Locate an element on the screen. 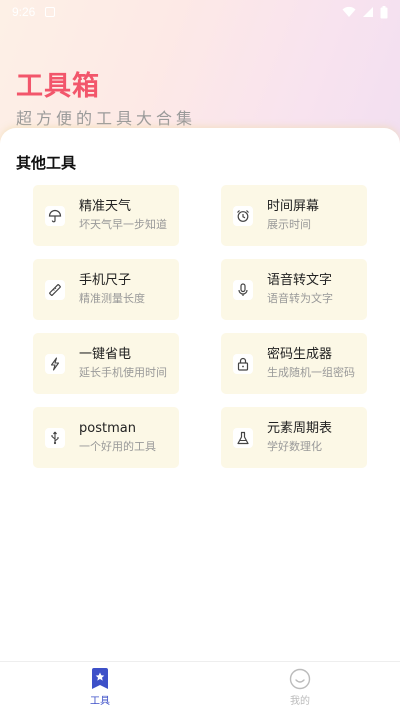 This screenshot has width=400, height=712. tool-name: 语音转文字 is located at coordinates (300, 280).